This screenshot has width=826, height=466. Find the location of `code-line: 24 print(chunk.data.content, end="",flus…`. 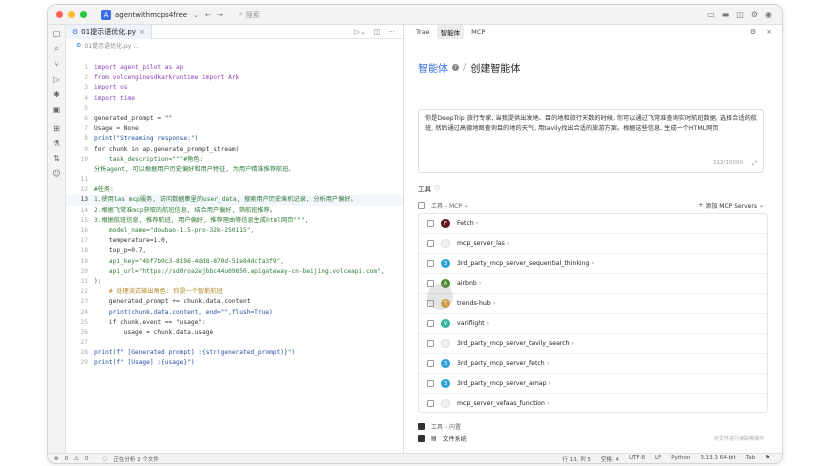

code-line: 24 print(chunk.data.content, end="",flus… is located at coordinates (234, 313).